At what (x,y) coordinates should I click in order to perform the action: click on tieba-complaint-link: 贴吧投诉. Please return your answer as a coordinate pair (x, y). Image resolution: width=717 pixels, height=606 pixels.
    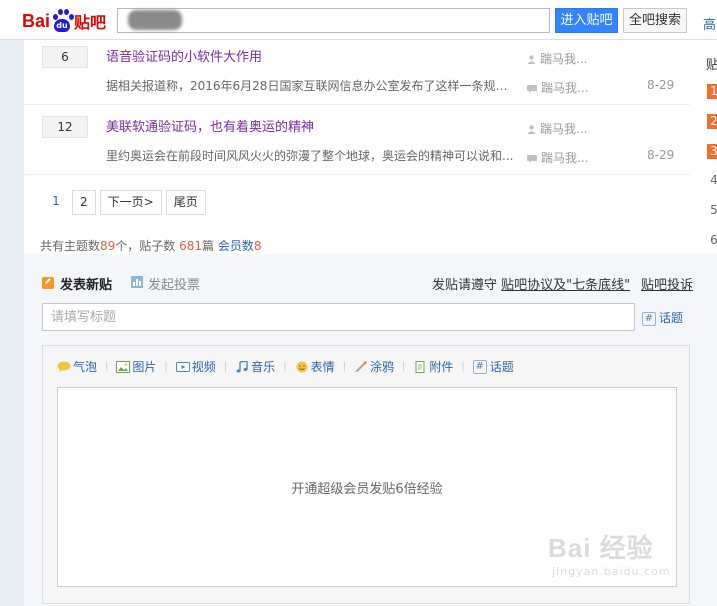
    Looking at the image, I should click on (667, 283).